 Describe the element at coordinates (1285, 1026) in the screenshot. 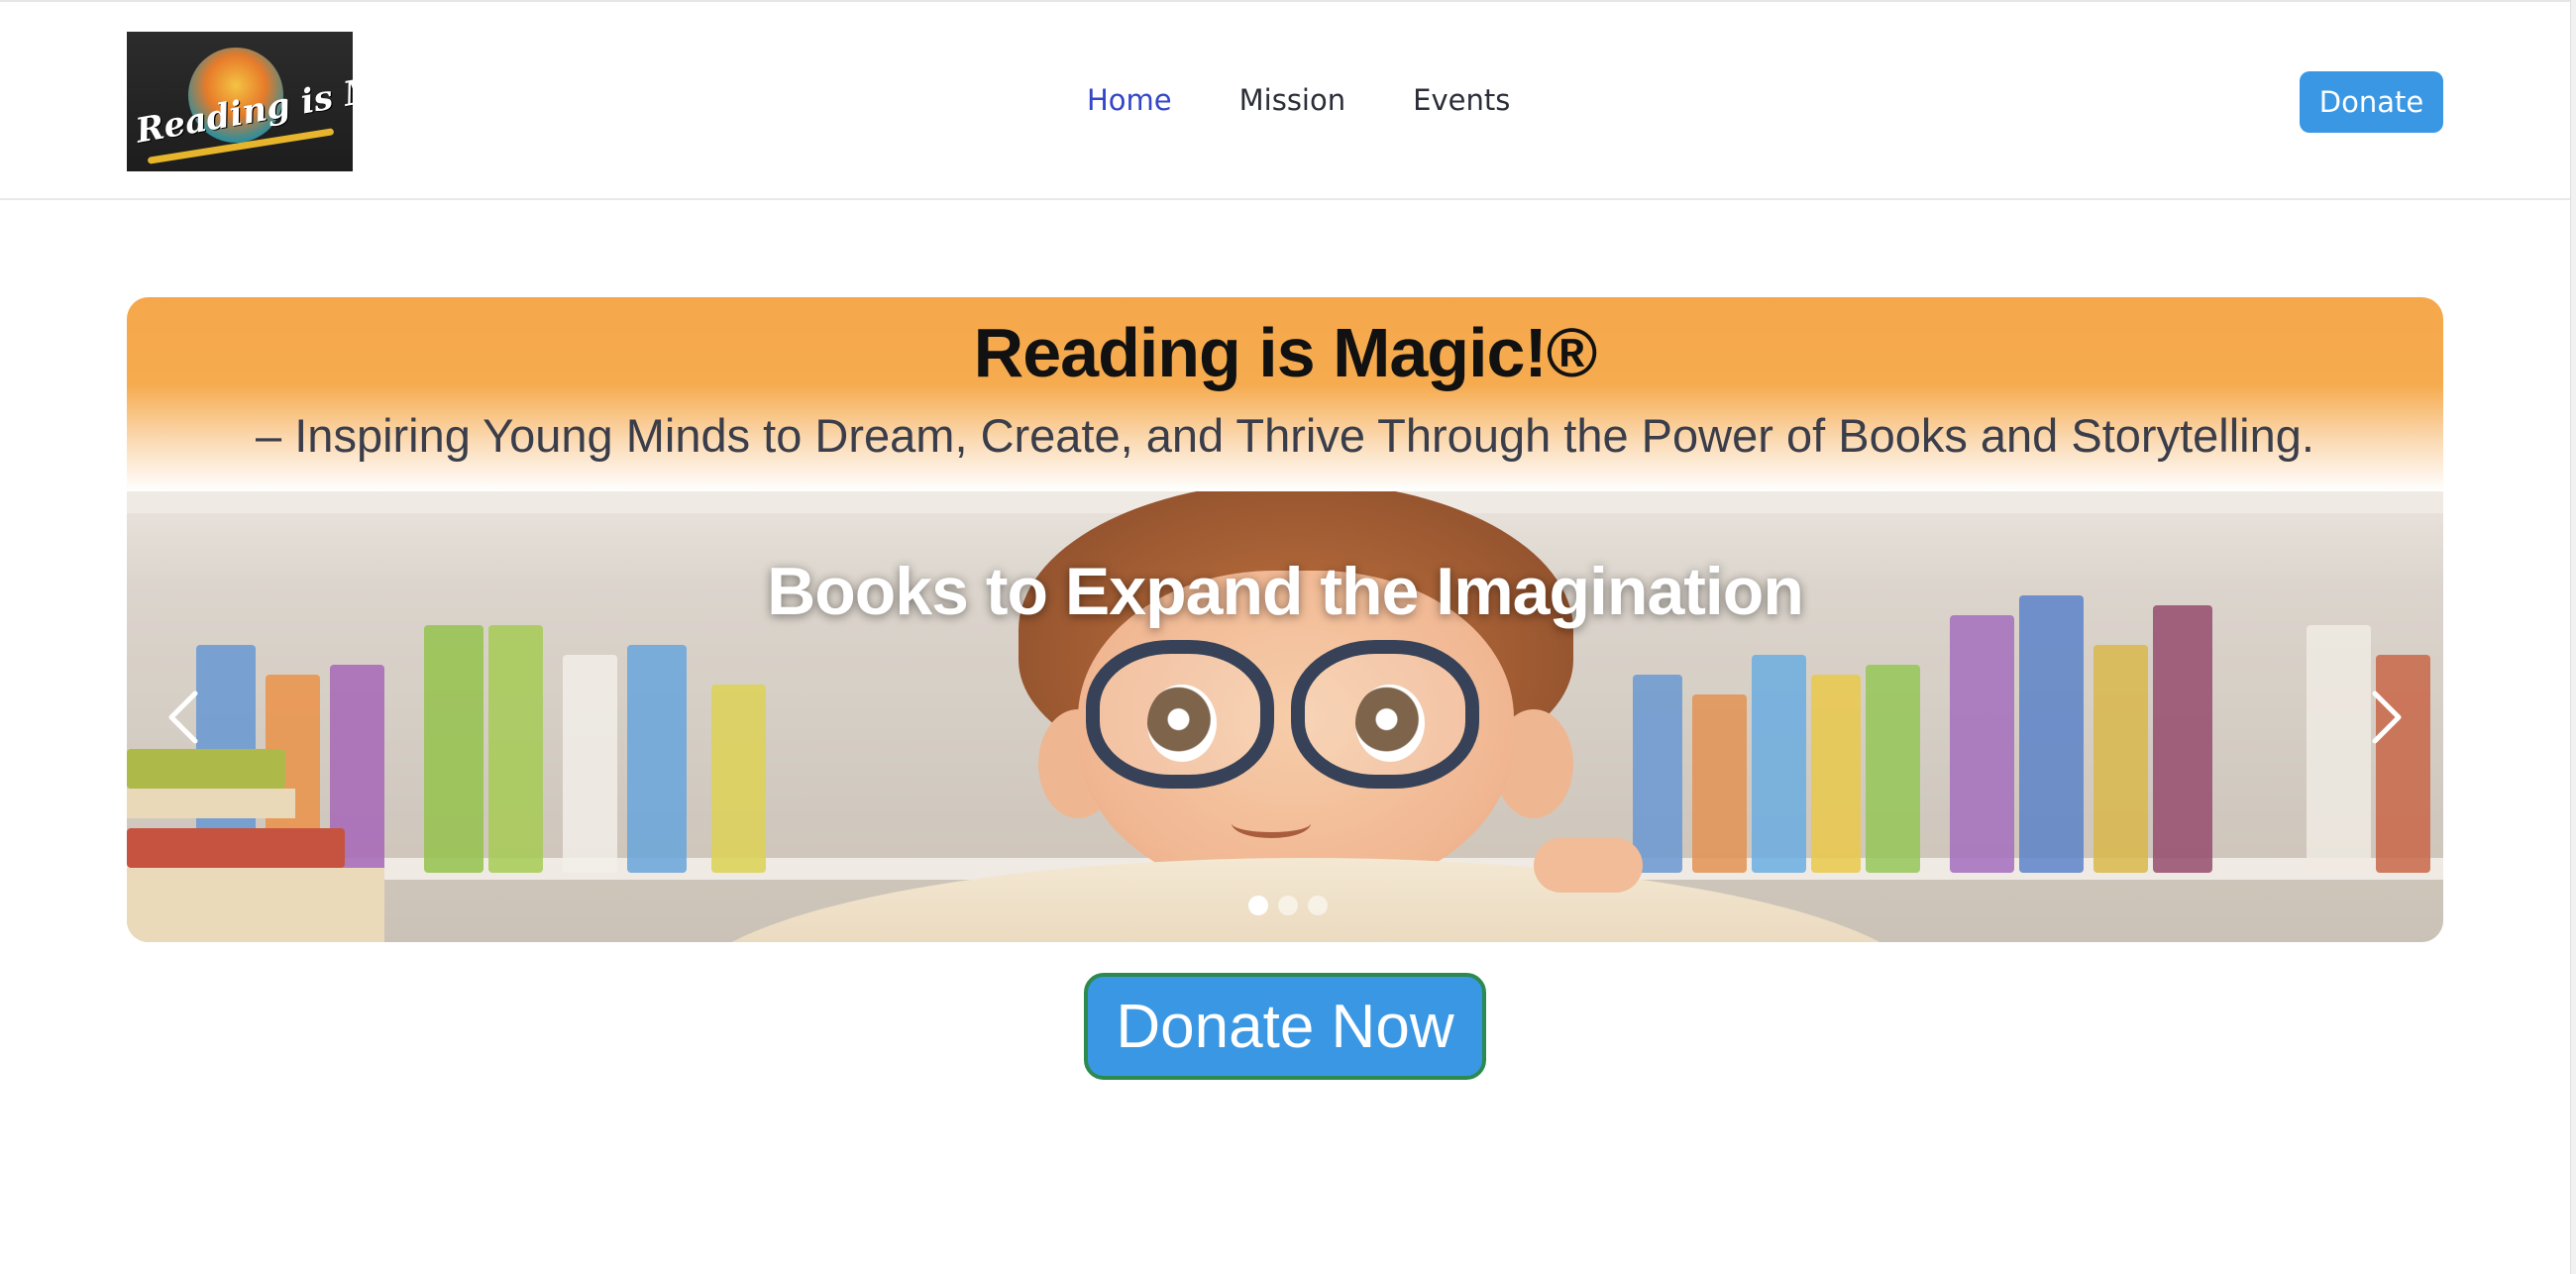

I see `donate-now-button: Donate Now` at that location.